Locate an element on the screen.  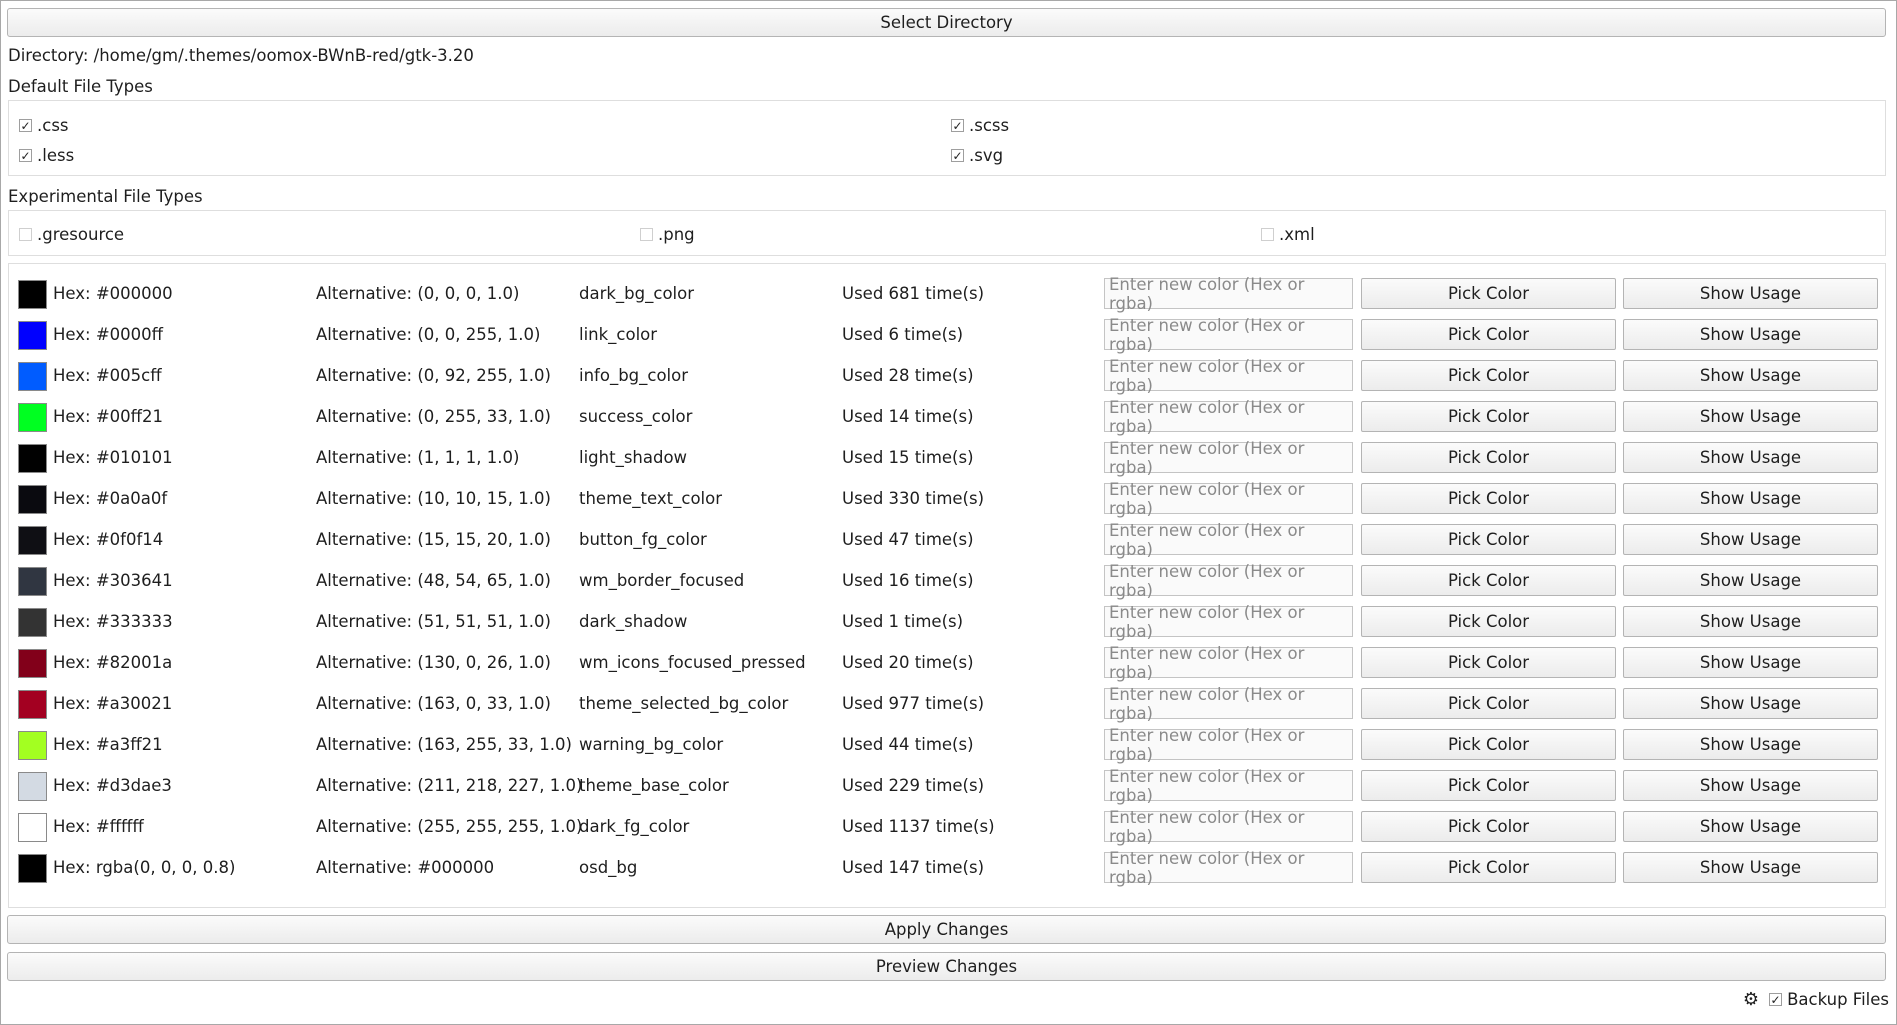
experimental-types-title: Experimental File Types is located at coordinates (105, 196).